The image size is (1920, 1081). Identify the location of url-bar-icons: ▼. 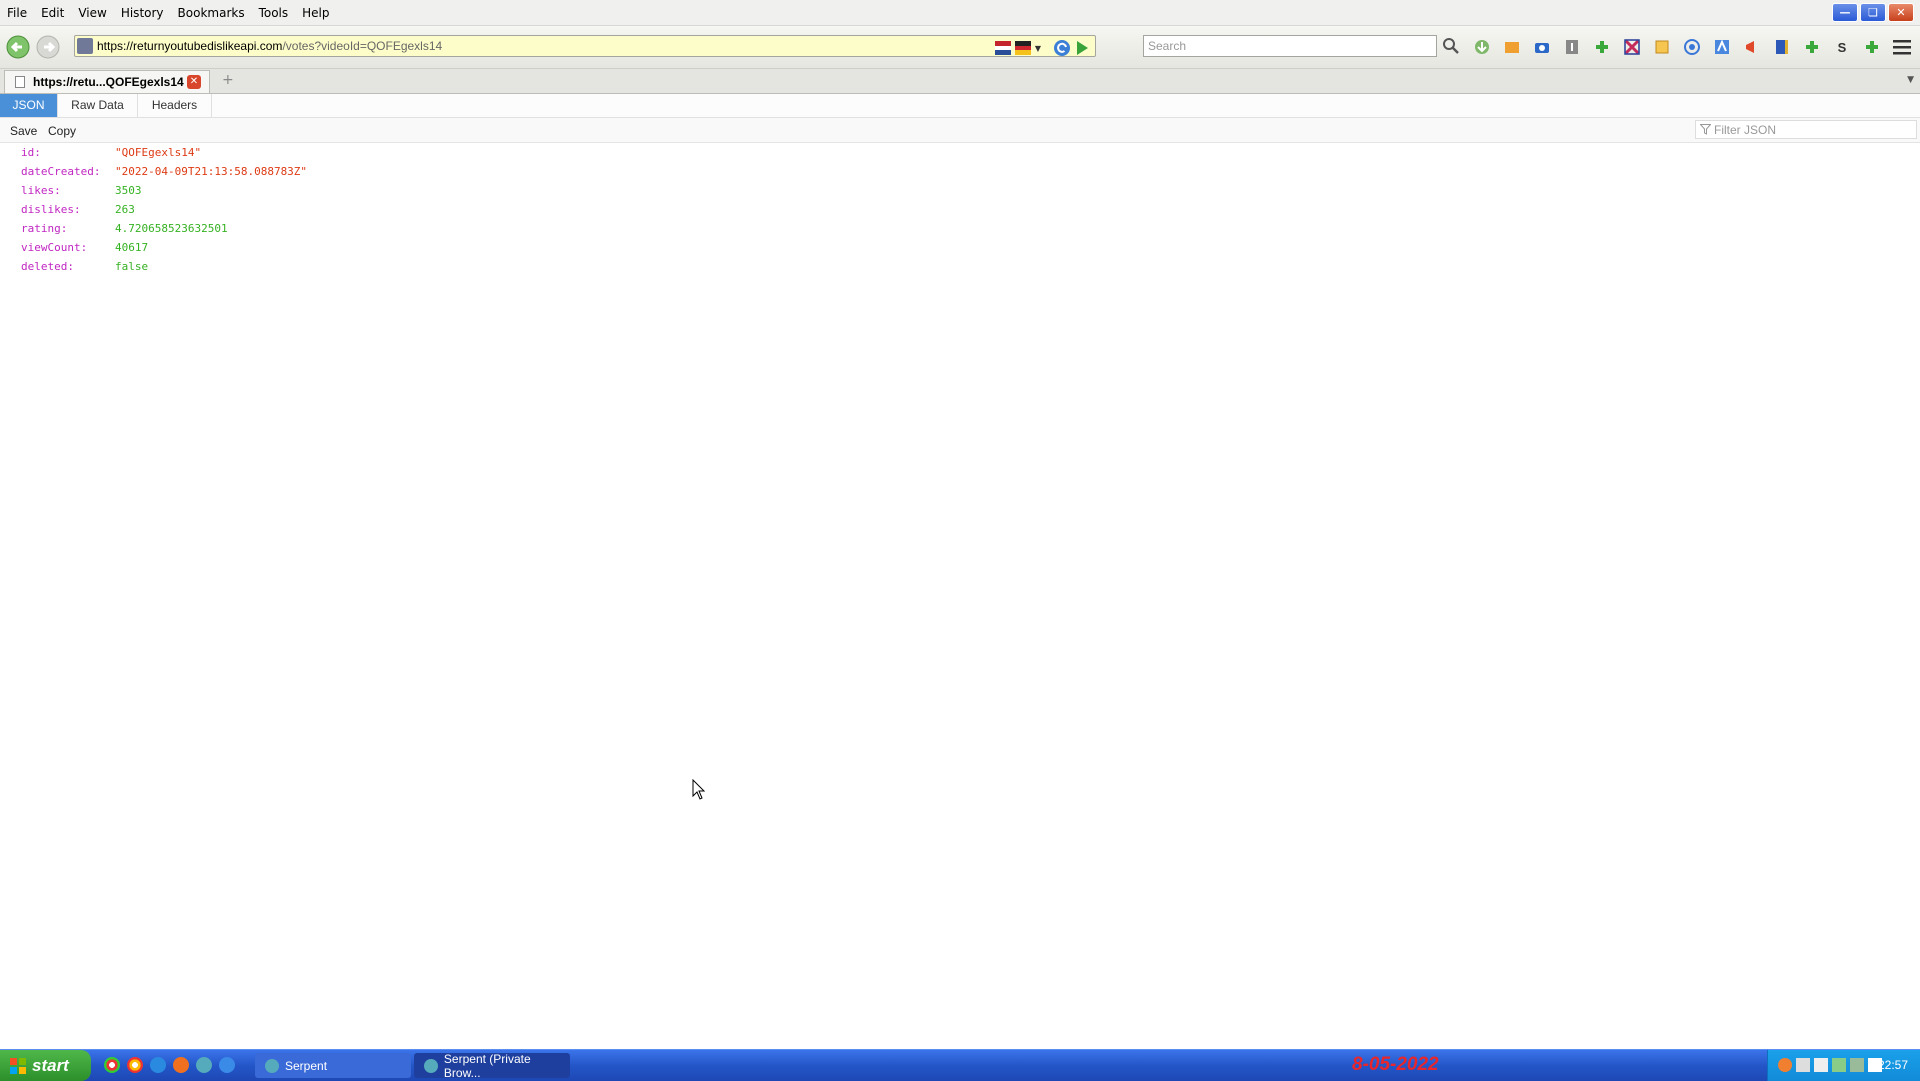
(1041, 48).